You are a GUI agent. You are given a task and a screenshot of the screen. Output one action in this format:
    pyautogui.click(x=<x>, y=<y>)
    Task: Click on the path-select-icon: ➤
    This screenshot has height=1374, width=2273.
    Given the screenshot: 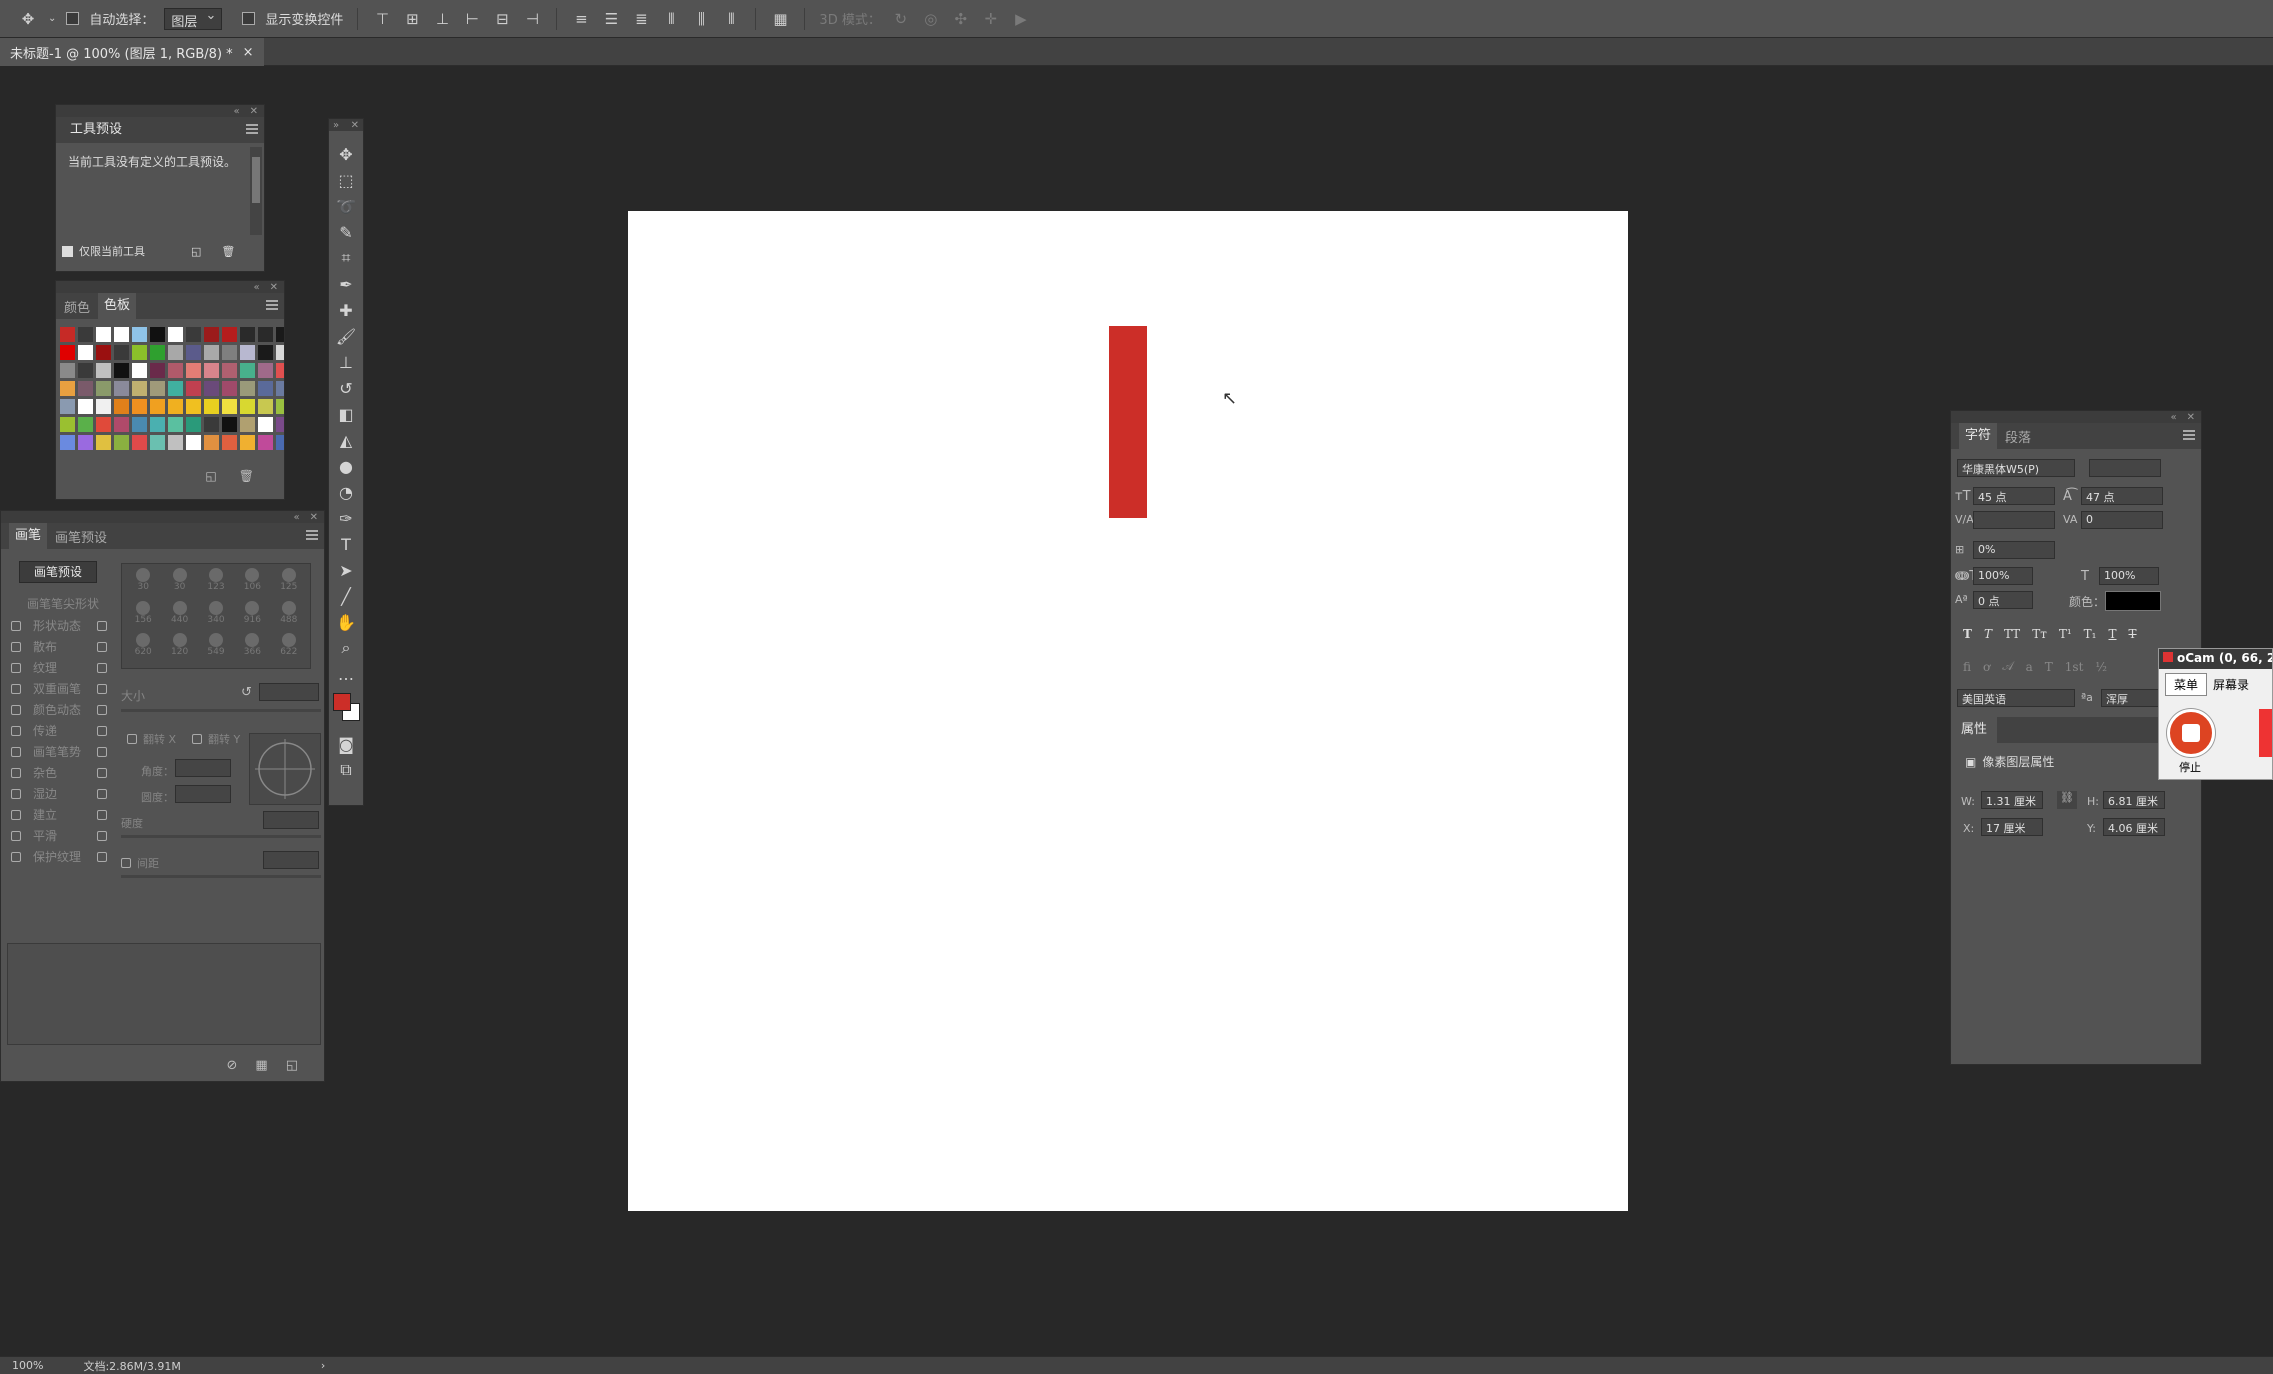 What is the action you would take?
    pyautogui.click(x=346, y=570)
    